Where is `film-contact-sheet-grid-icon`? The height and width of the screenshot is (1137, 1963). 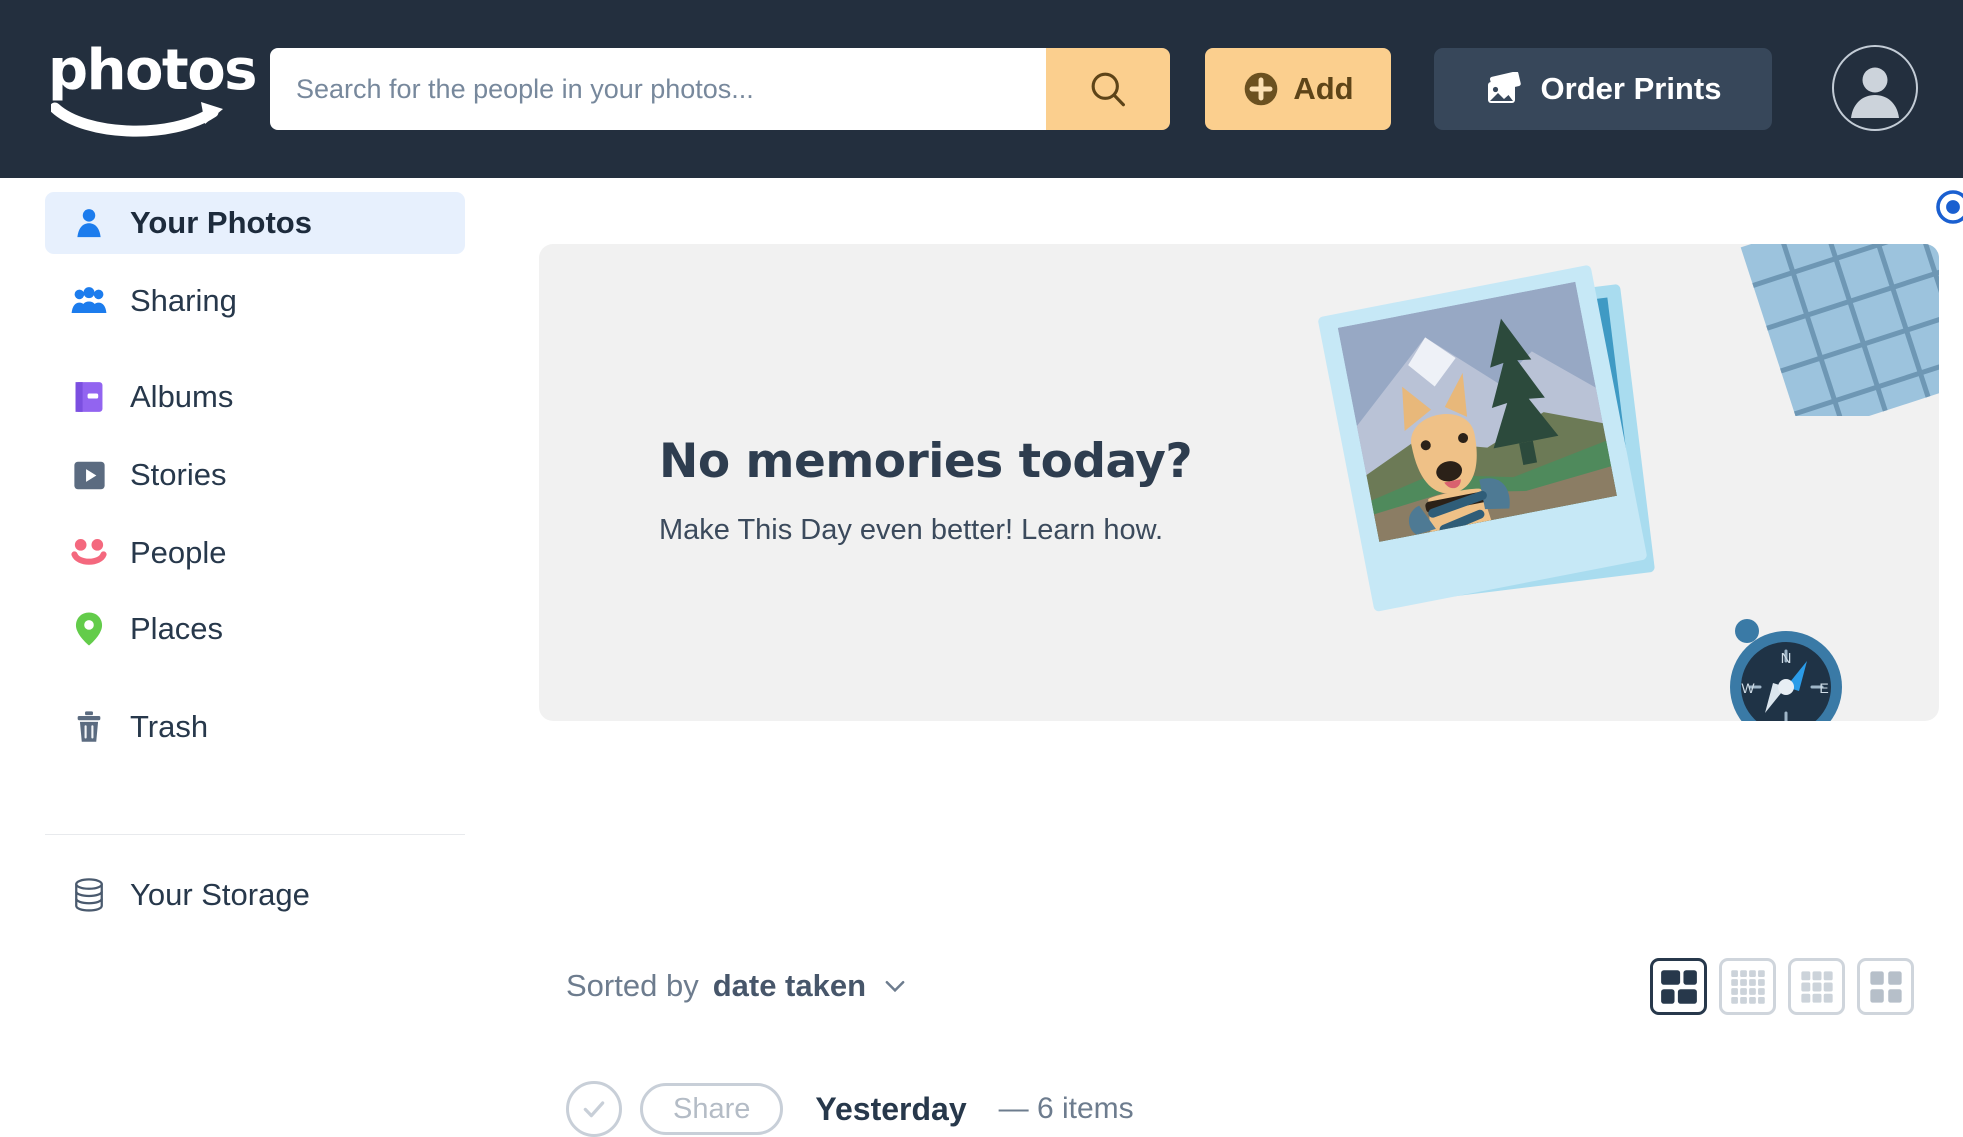
film-contact-sheet-grid-icon is located at coordinates (1839, 330).